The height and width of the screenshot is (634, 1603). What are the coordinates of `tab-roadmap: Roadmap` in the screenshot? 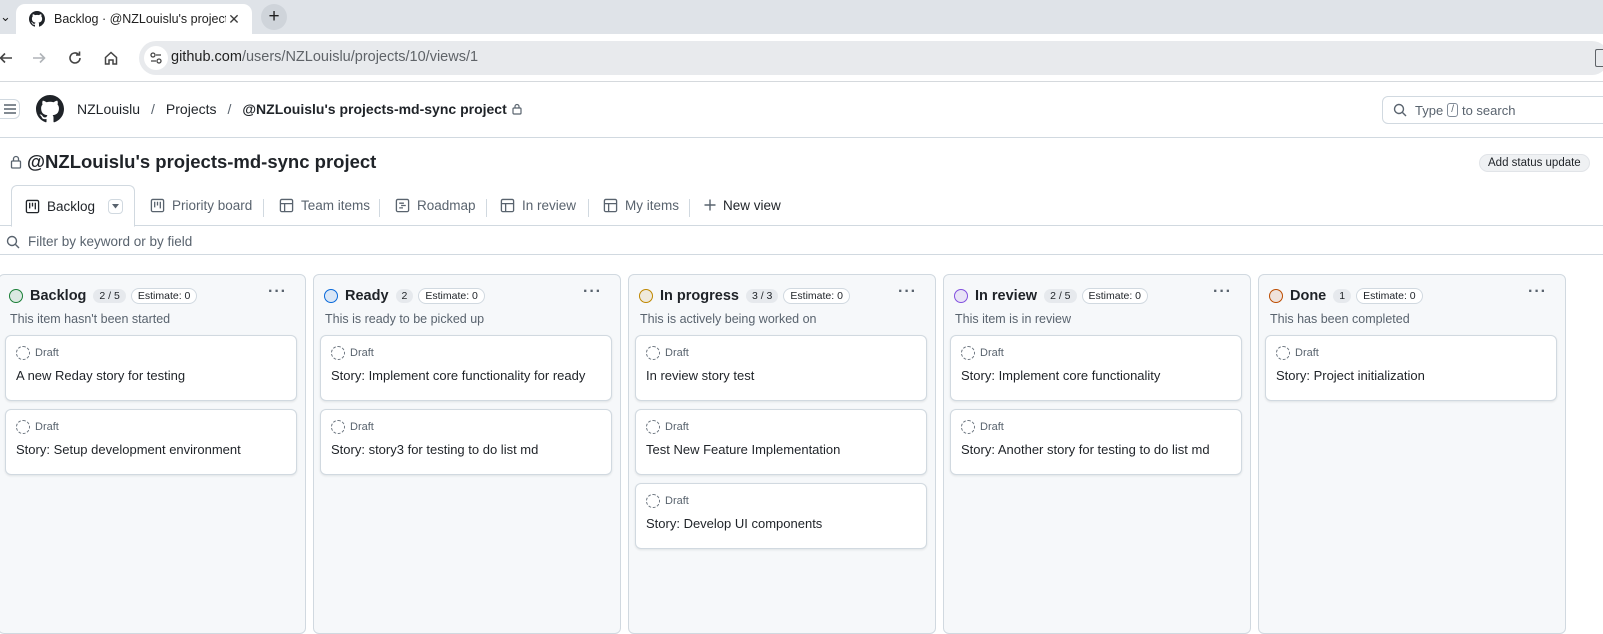 It's located at (435, 205).